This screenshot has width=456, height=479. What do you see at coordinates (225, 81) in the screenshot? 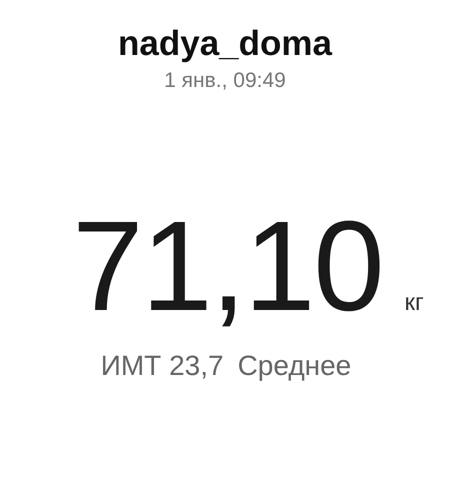
I see `date-time: 1 янв., 09:49` at bounding box center [225, 81].